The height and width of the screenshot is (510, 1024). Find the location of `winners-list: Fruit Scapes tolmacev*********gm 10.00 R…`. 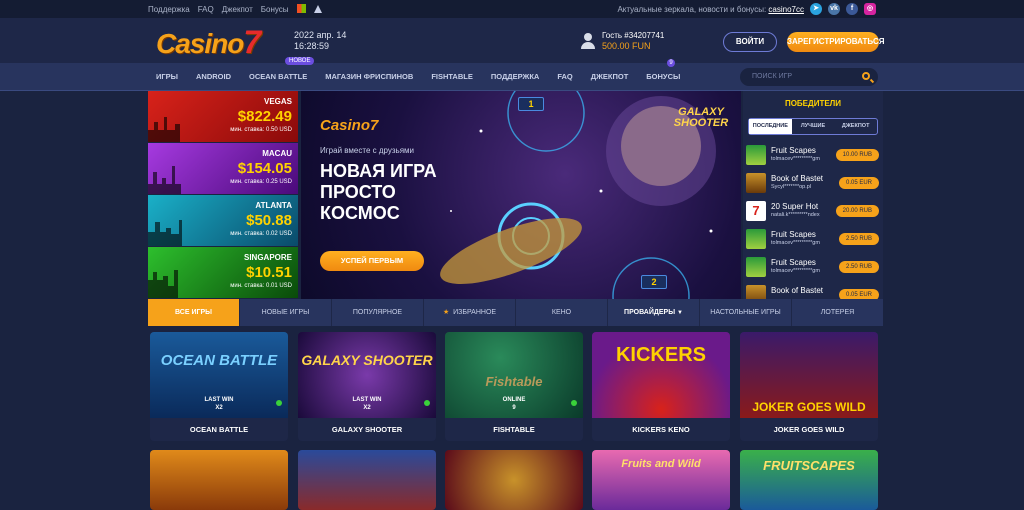

winners-list: Fruit Scapes tolmacev*********gm 10.00 R… is located at coordinates (813, 221).